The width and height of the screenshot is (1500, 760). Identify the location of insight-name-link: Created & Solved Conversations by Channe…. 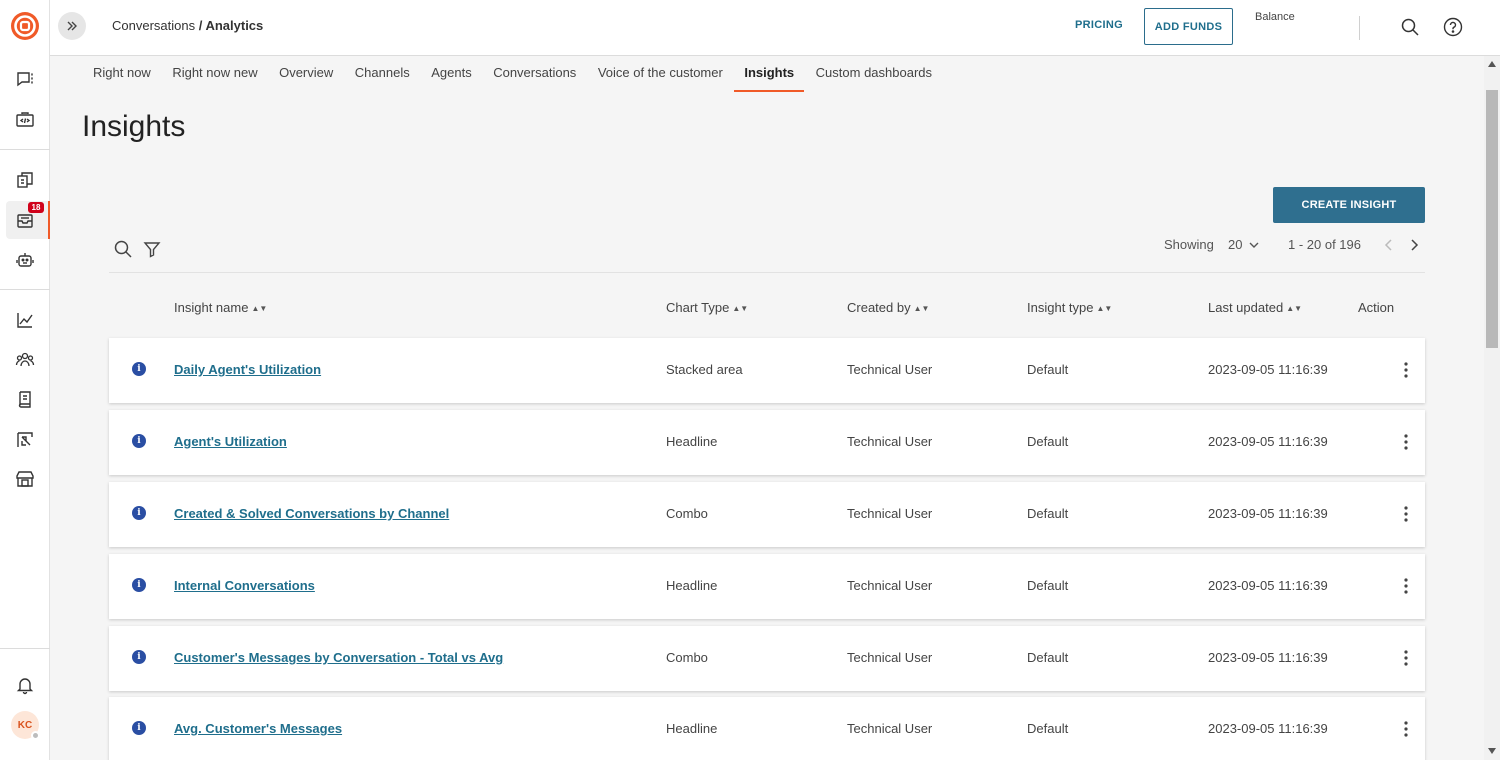
(311, 513).